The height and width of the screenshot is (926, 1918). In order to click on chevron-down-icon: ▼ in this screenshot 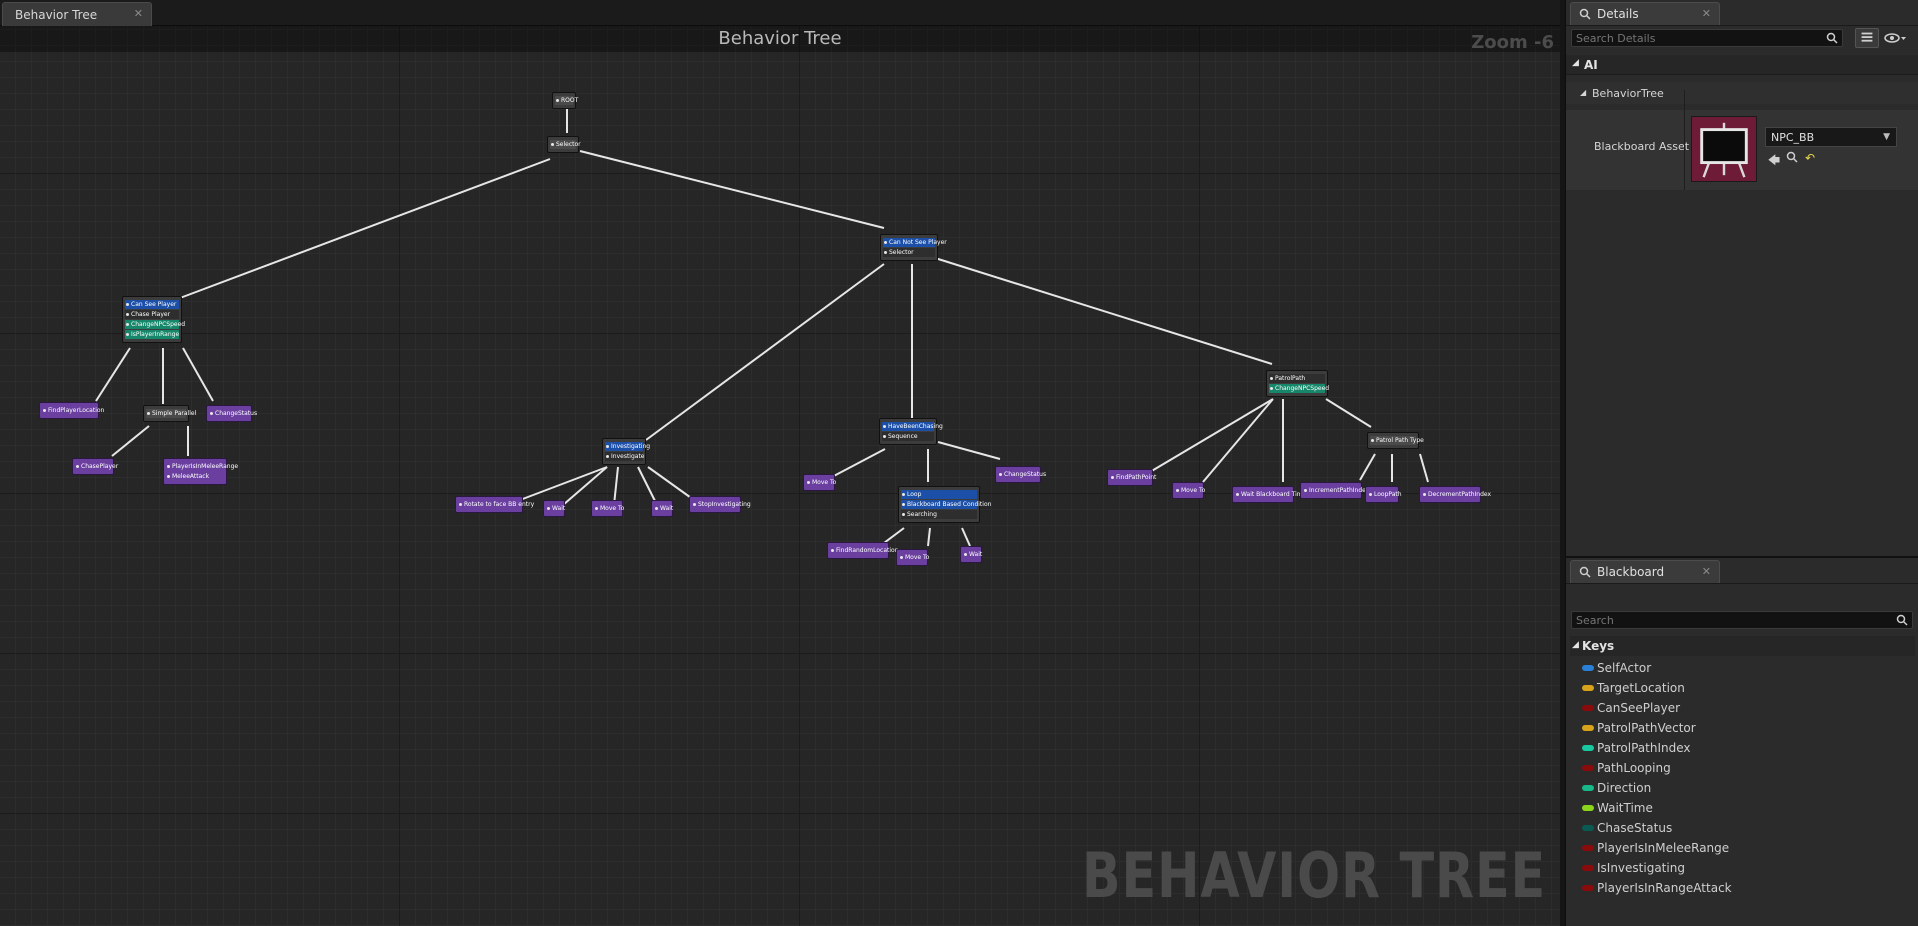, I will do `click(1886, 137)`.